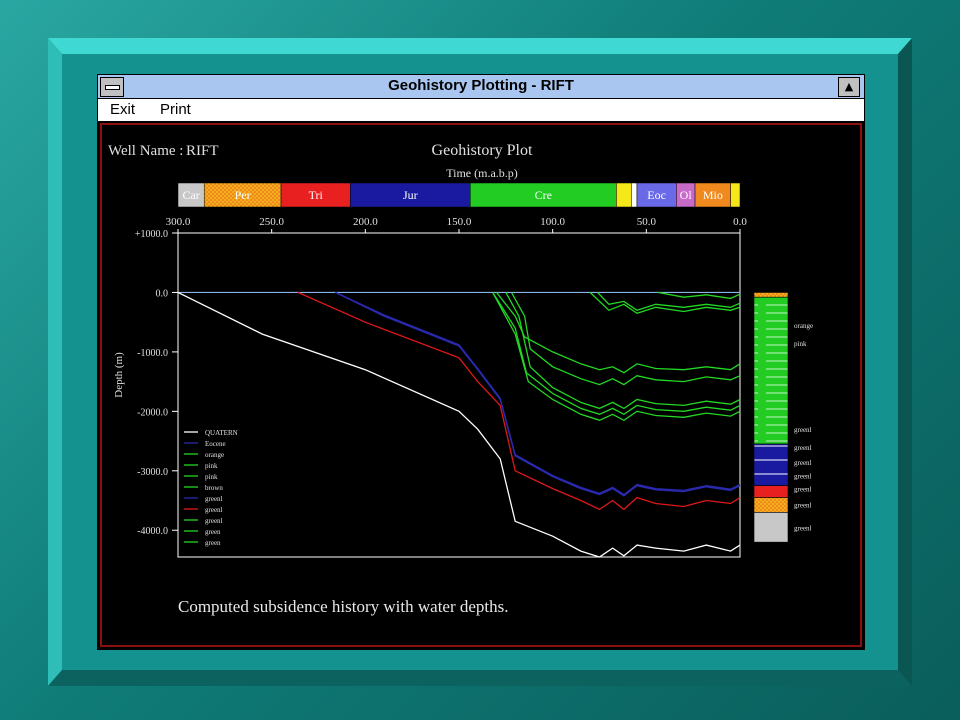 The image size is (960, 720). I want to click on title-bar: Geohistory Plotting - RIFT ▲, so click(481, 87).